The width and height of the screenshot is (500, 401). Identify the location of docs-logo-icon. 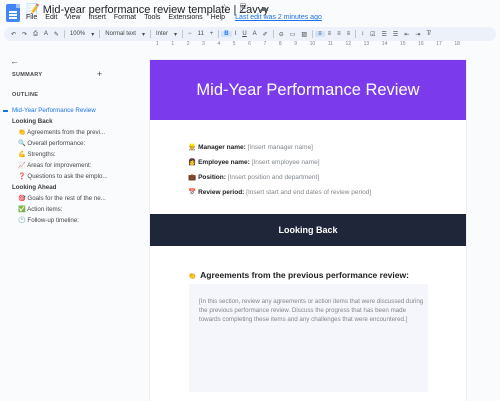
(13, 13).